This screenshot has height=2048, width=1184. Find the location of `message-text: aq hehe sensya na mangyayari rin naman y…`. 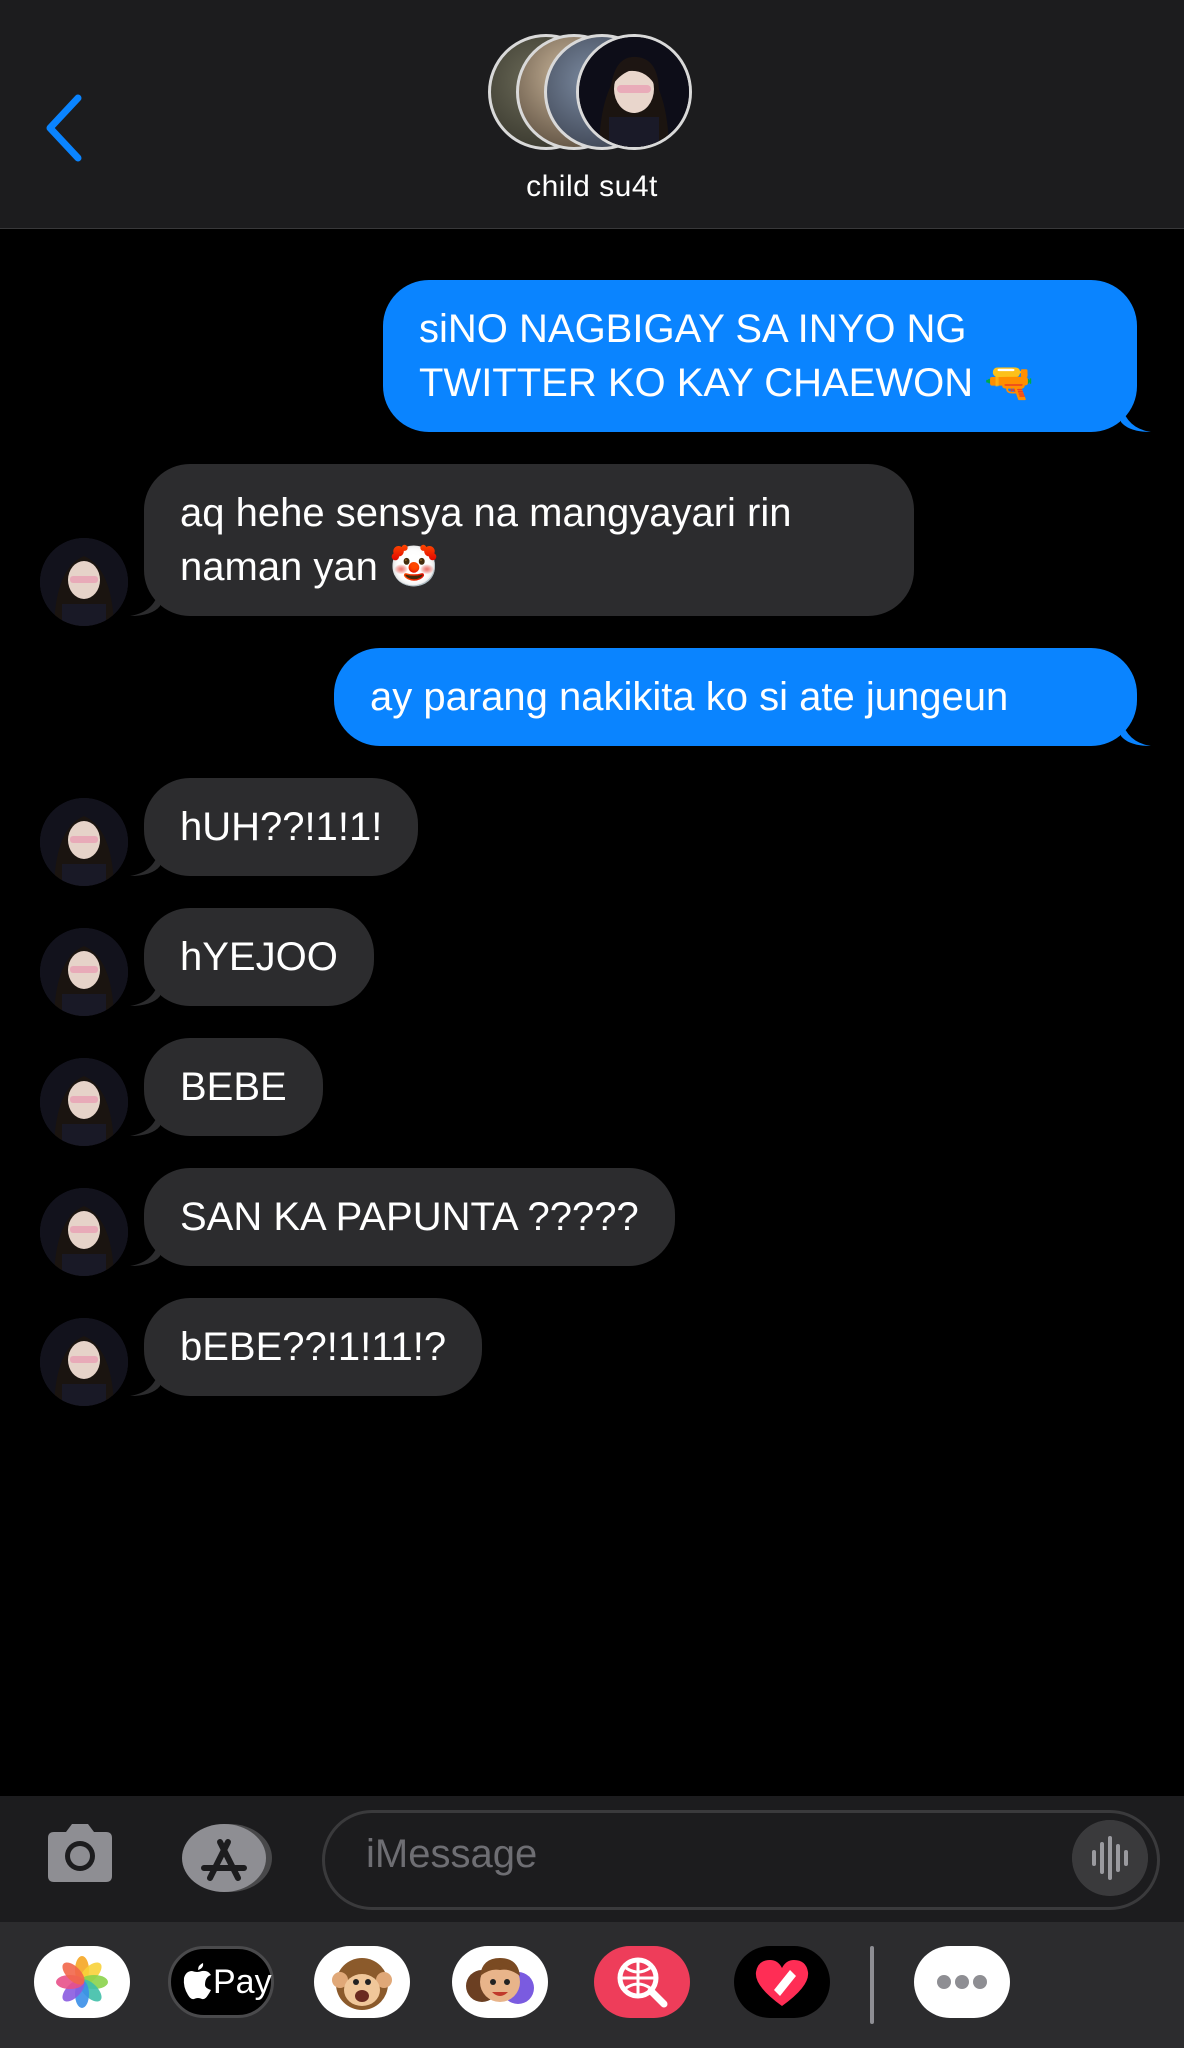

message-text: aq hehe sensya na mangyayari rin naman y… is located at coordinates (486, 540).